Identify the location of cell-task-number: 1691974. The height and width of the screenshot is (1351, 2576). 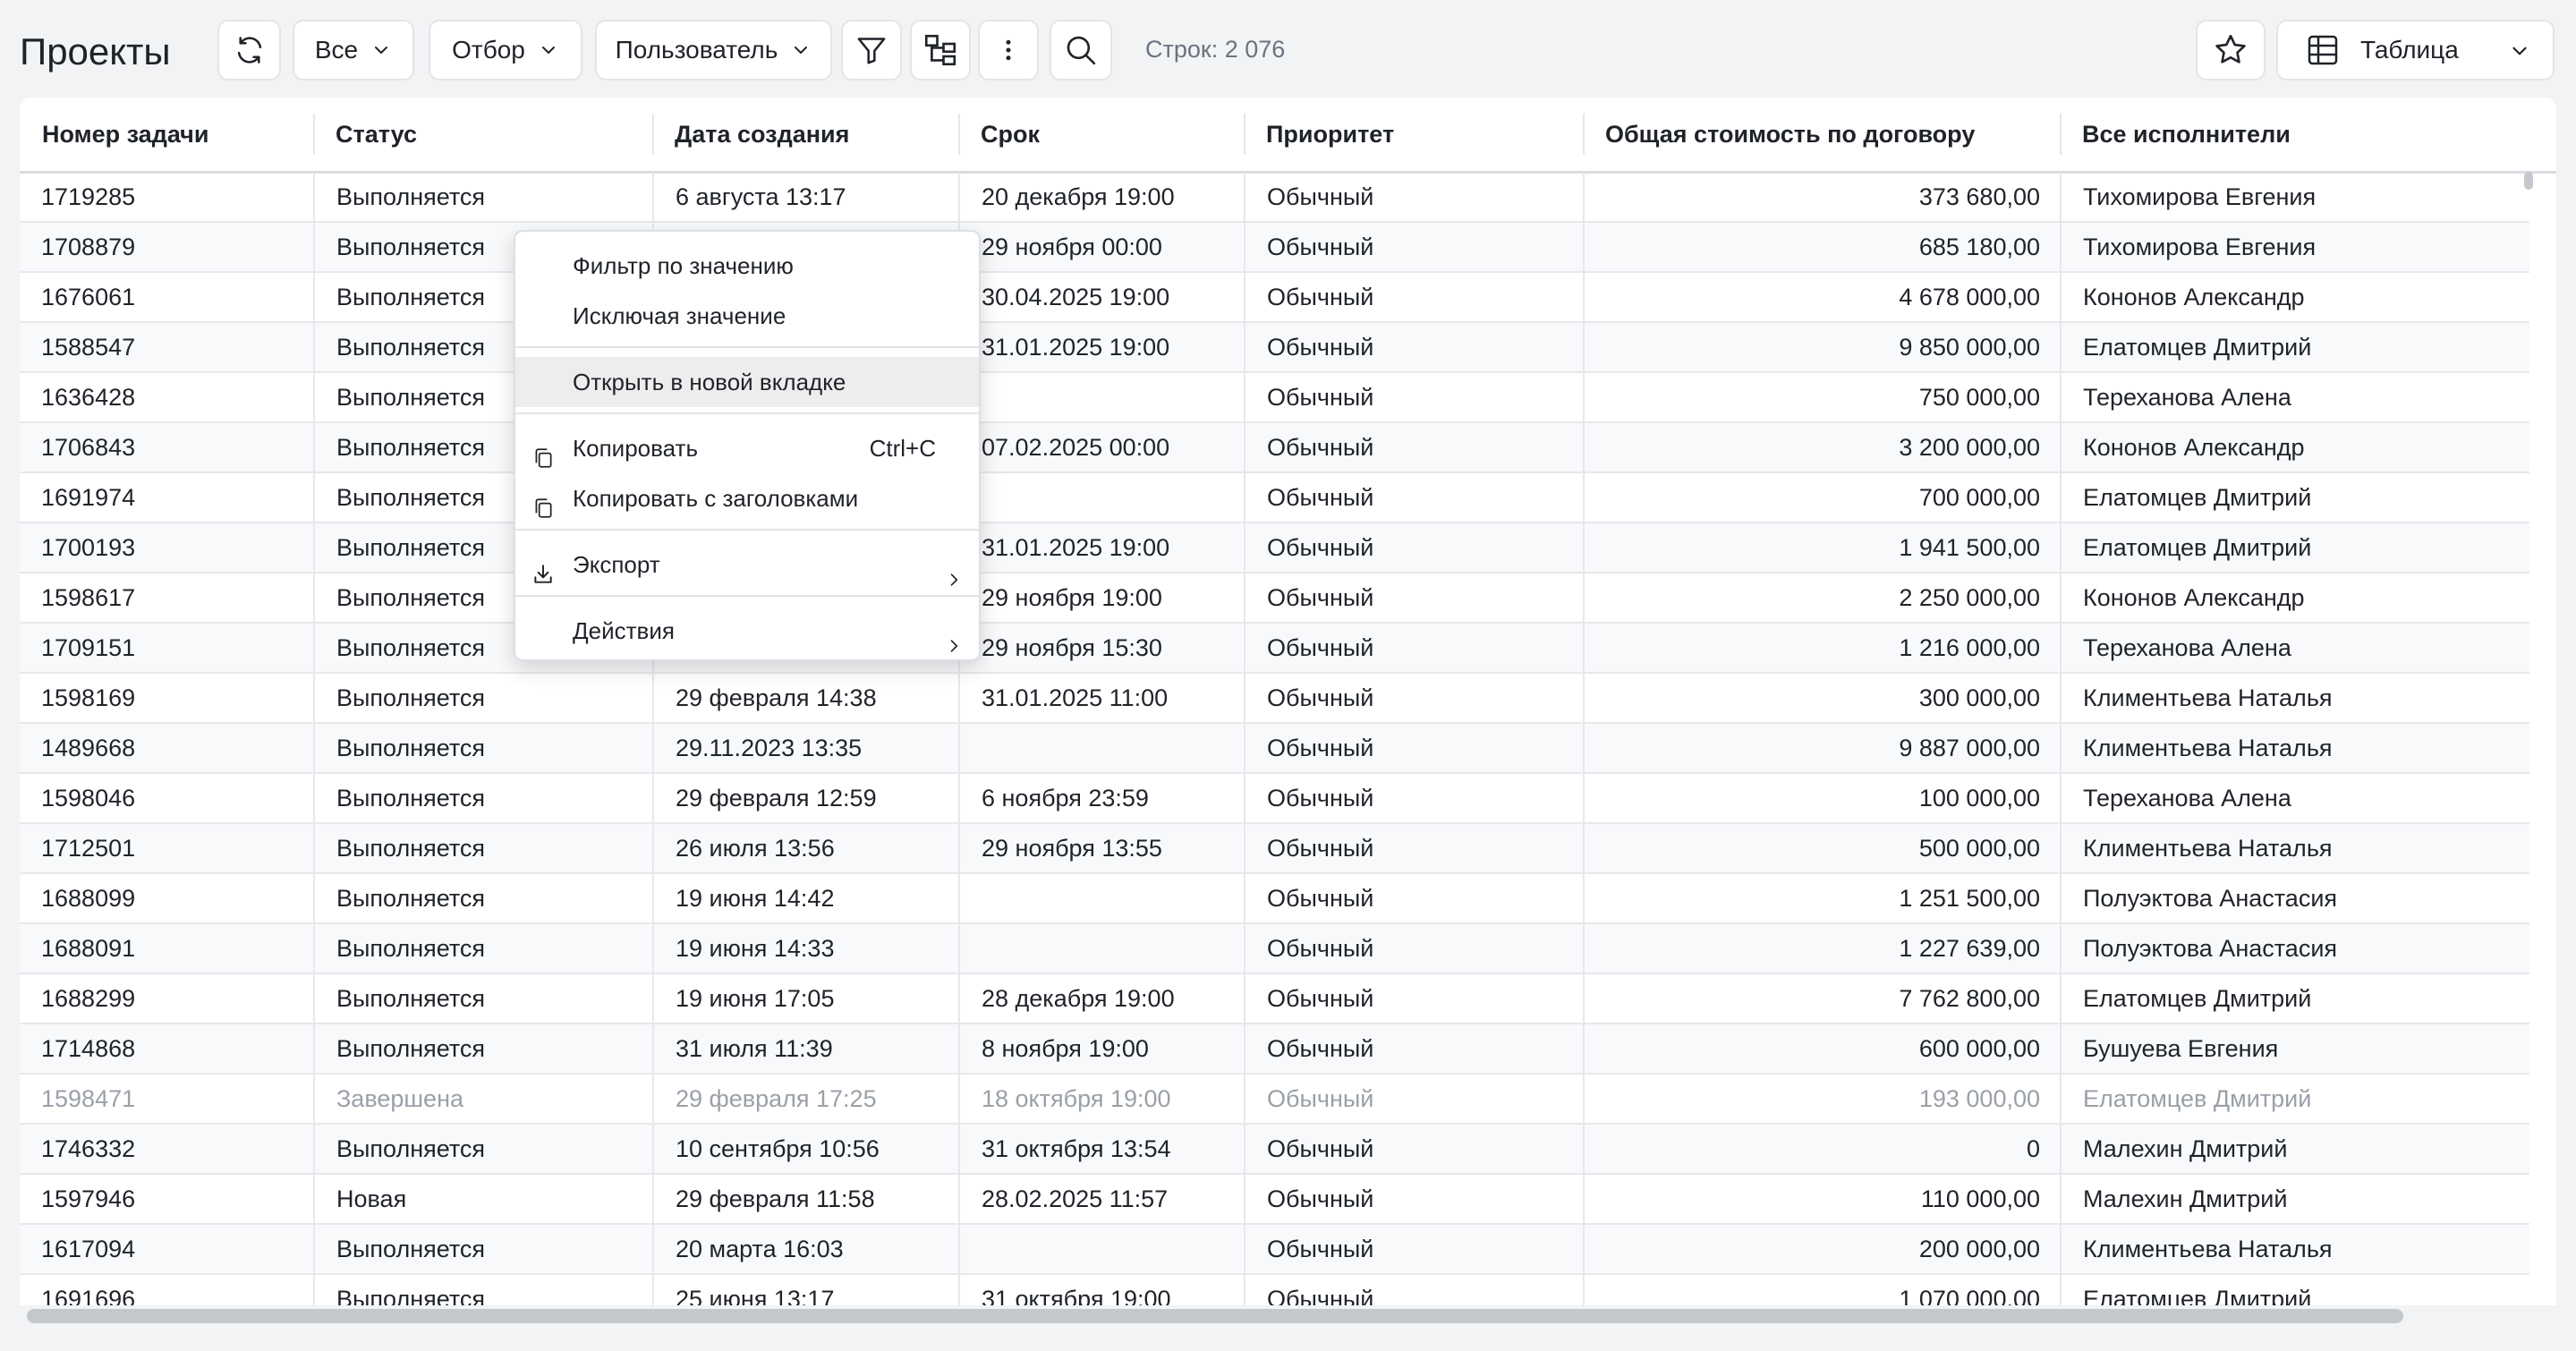
(166, 498).